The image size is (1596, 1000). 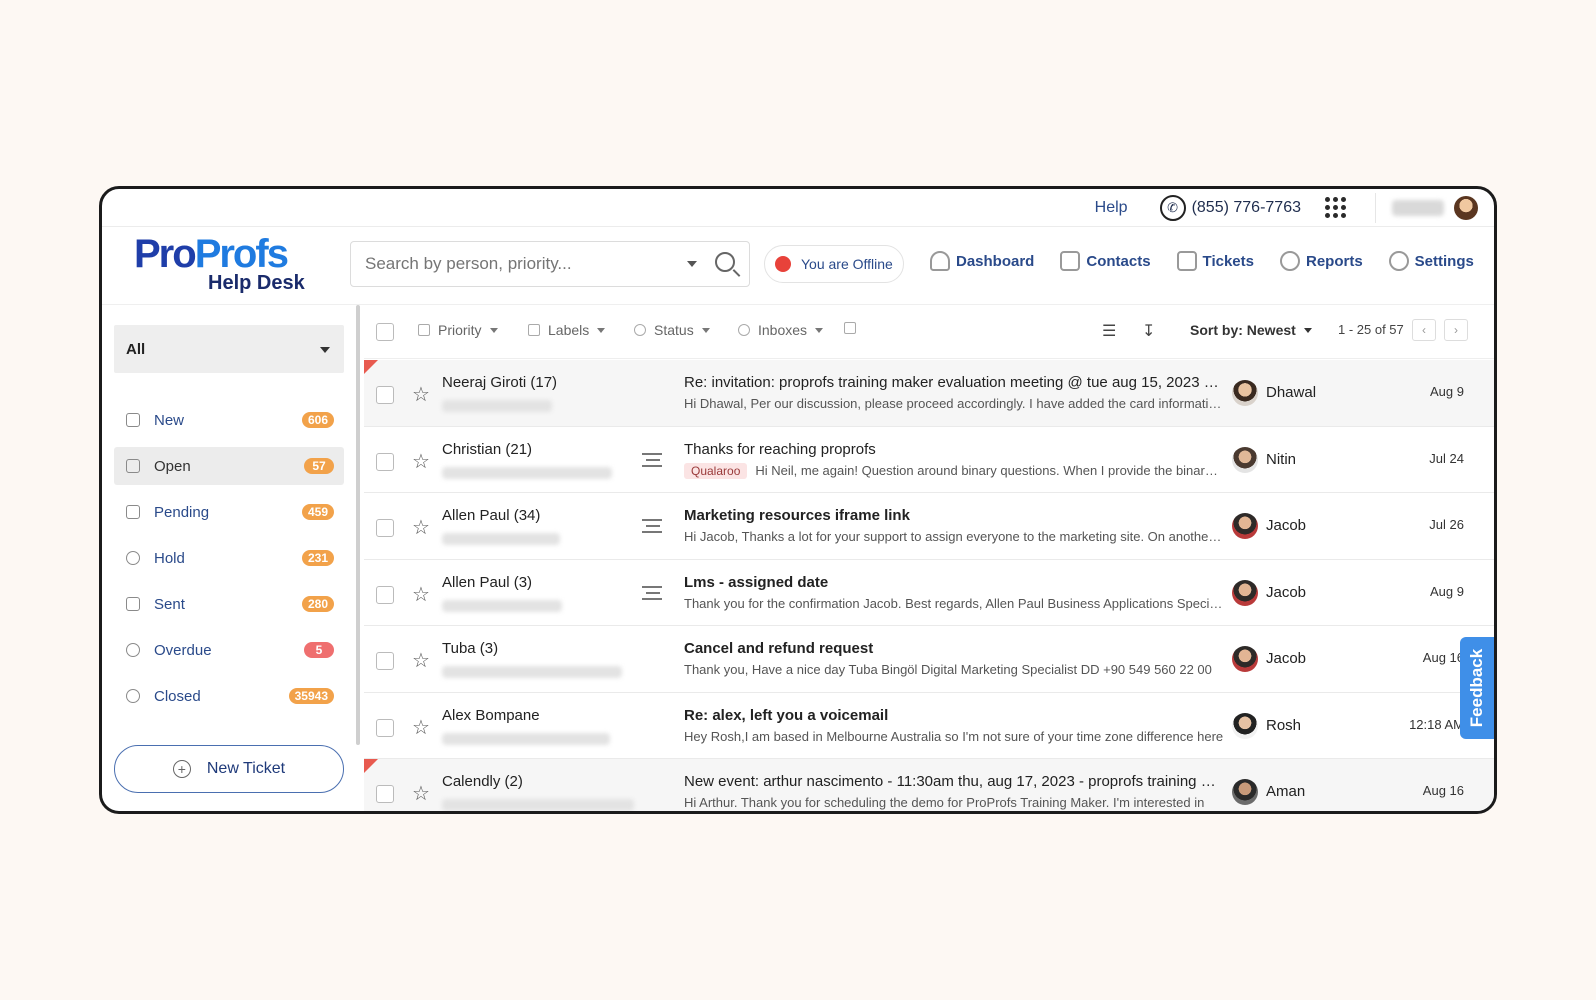 I want to click on thread-icon, so click(x=652, y=459).